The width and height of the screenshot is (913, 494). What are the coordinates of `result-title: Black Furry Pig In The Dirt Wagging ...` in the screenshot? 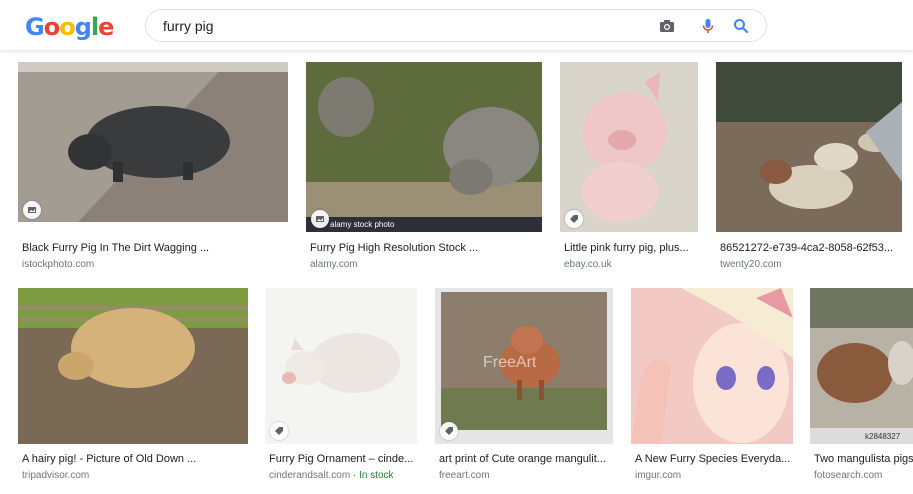 It's located at (153, 248).